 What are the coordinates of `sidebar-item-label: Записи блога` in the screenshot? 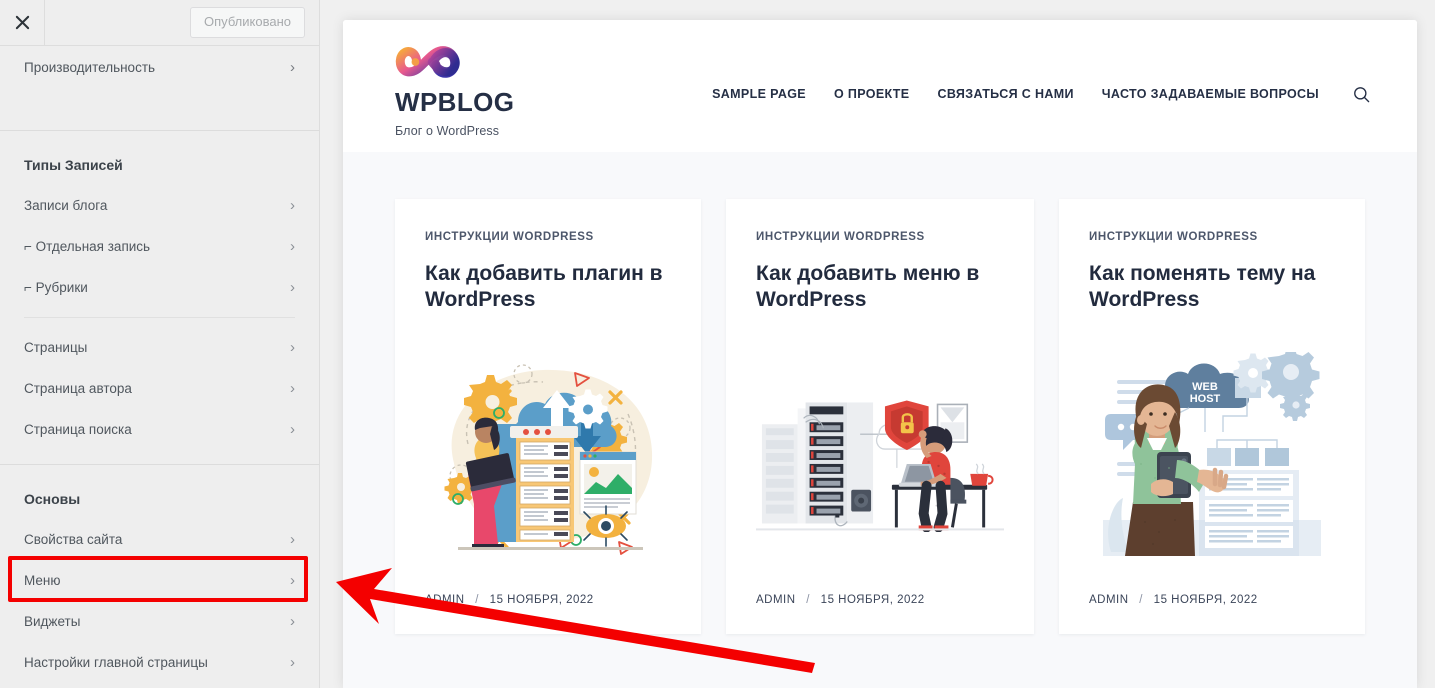 It's located at (66, 205).